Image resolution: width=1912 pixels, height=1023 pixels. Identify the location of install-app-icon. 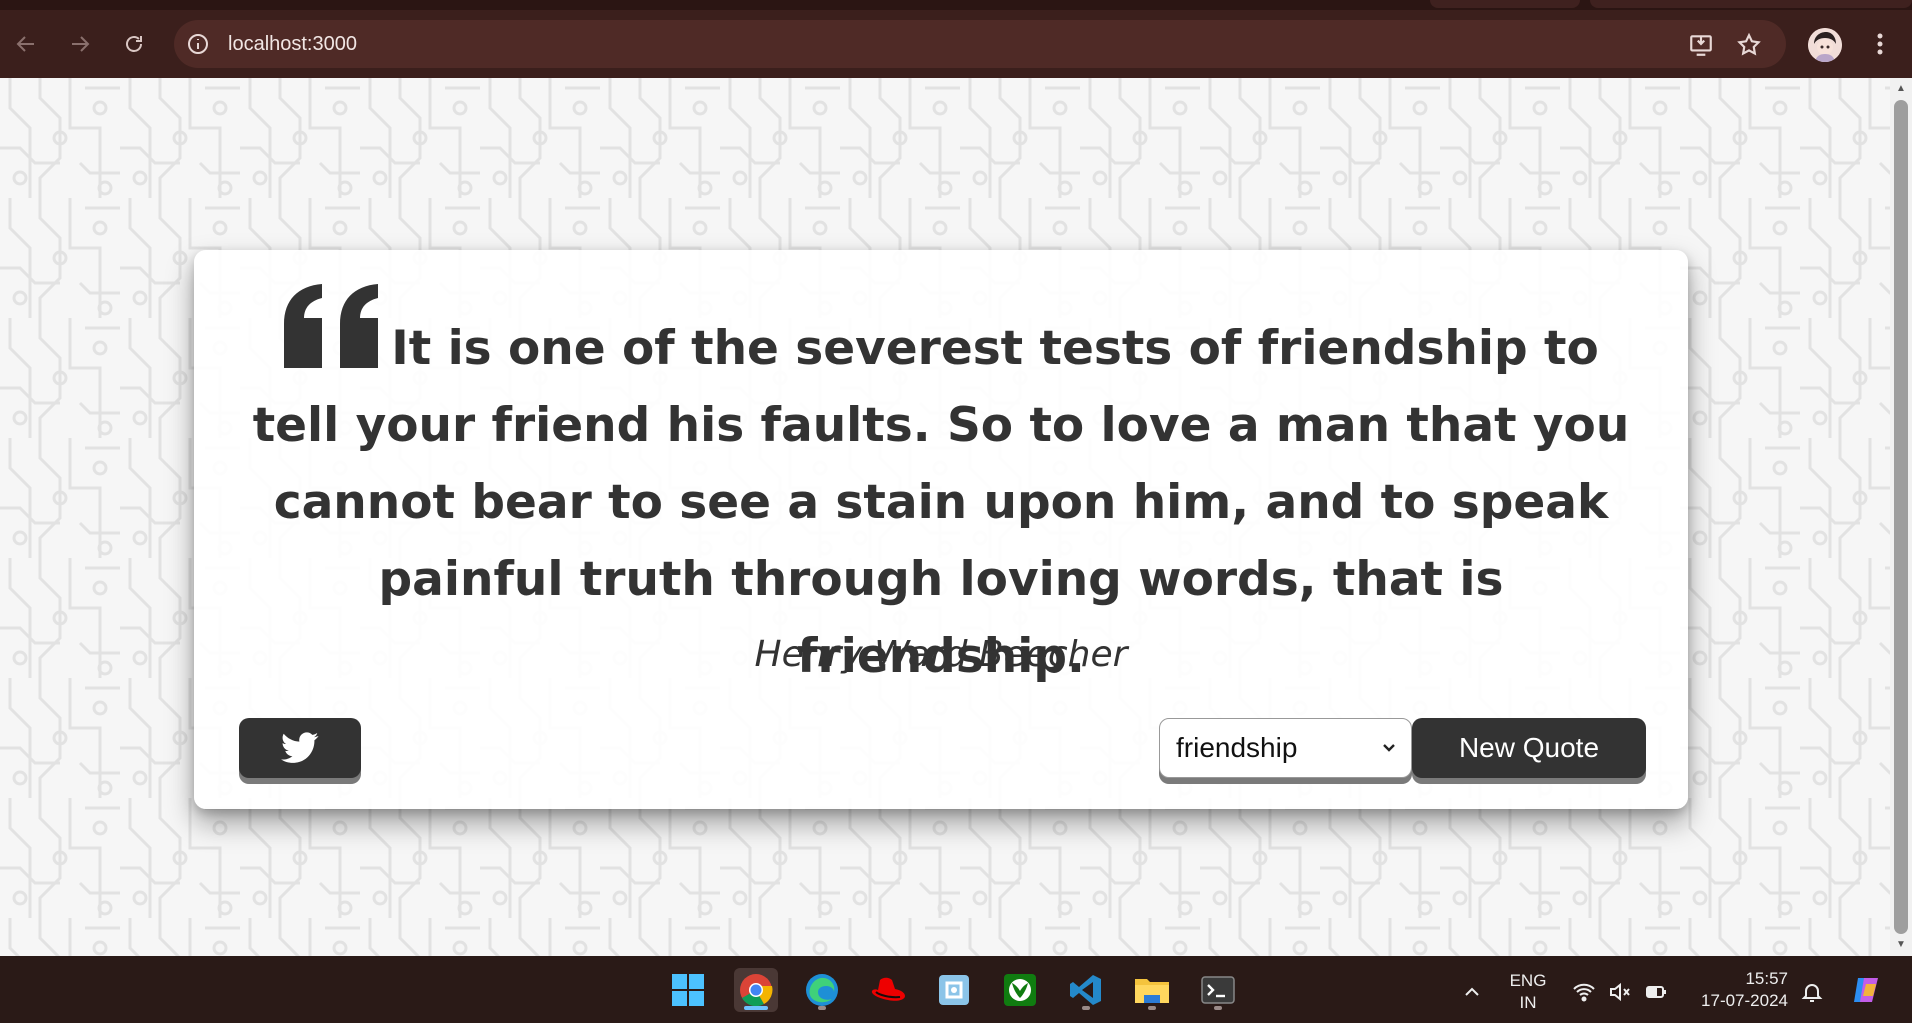
(1701, 45).